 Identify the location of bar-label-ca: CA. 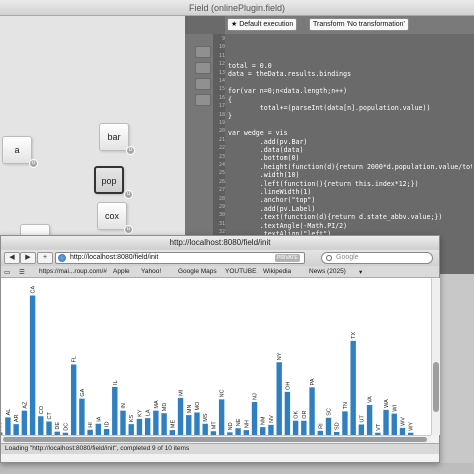
(34, 290).